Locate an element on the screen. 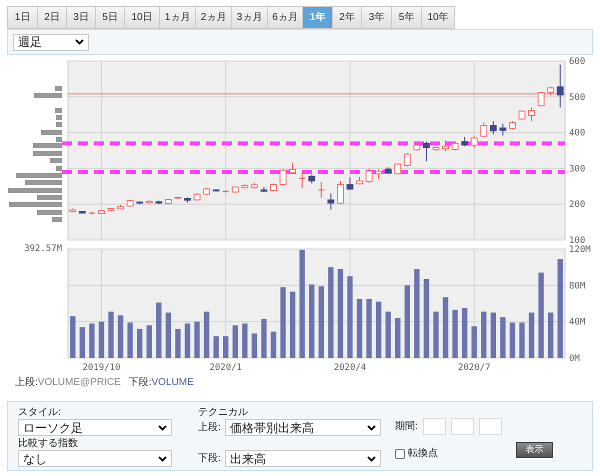 This screenshot has height=476, width=600. period-tab: 3日 is located at coordinates (81, 17).